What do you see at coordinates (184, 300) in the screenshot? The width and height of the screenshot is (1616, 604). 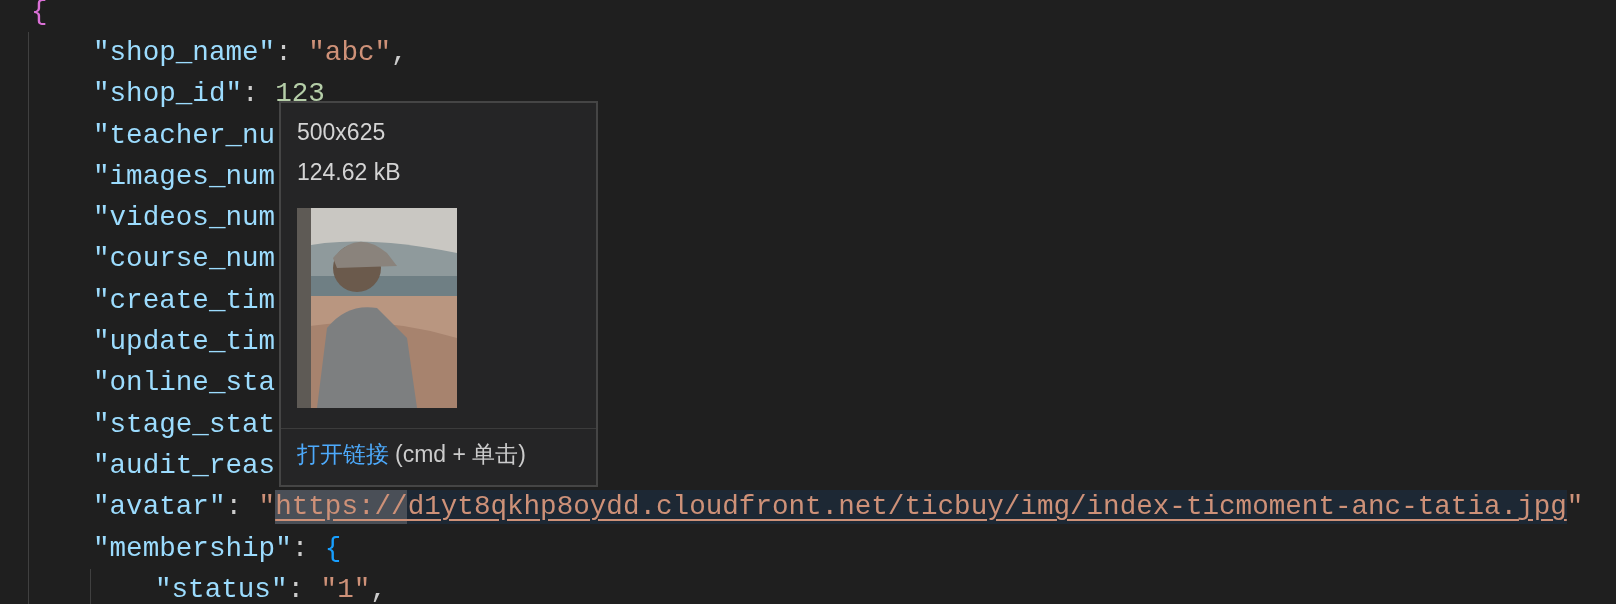 I see `json-key: "create_tim` at bounding box center [184, 300].